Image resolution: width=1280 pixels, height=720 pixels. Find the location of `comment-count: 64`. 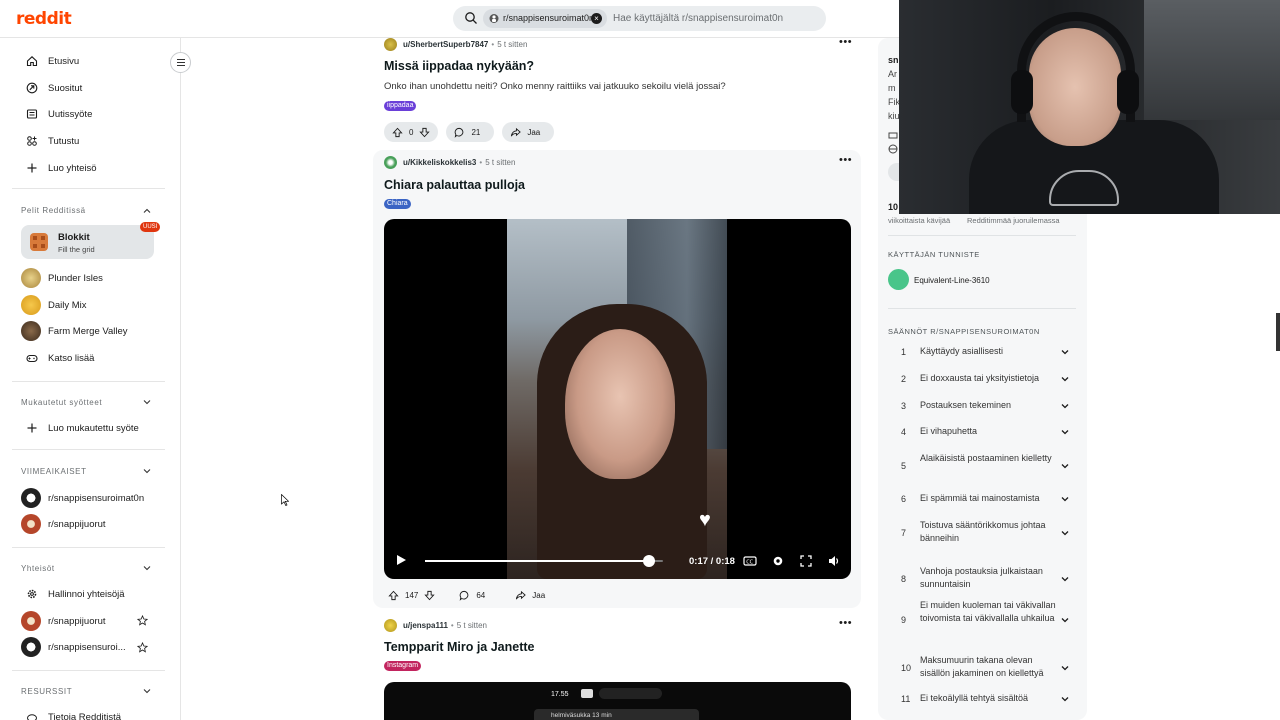

comment-count: 64 is located at coordinates (481, 595).